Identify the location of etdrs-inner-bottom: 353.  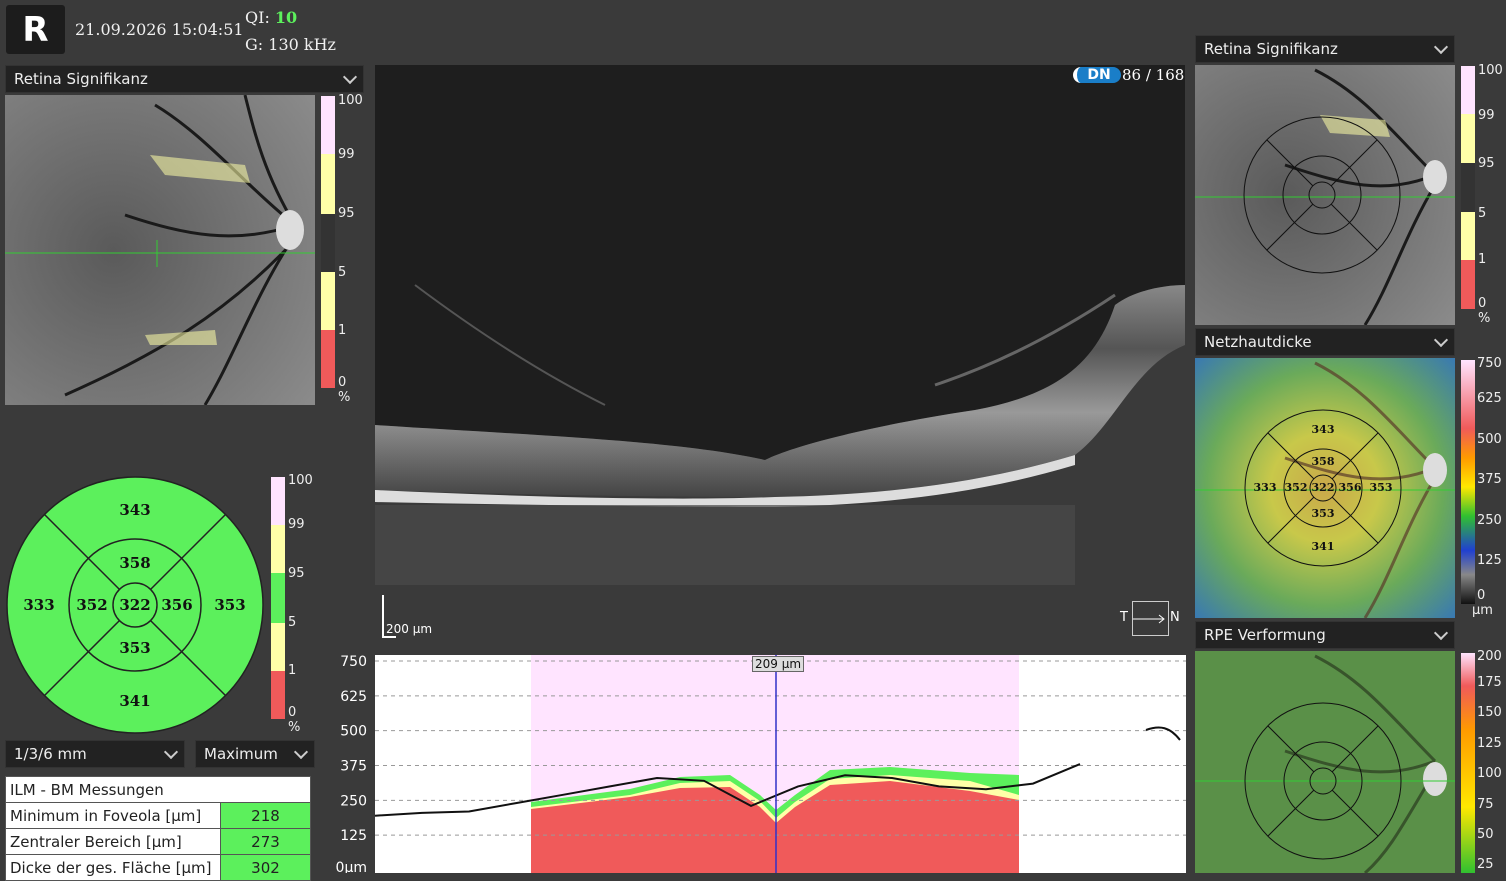
(134, 648).